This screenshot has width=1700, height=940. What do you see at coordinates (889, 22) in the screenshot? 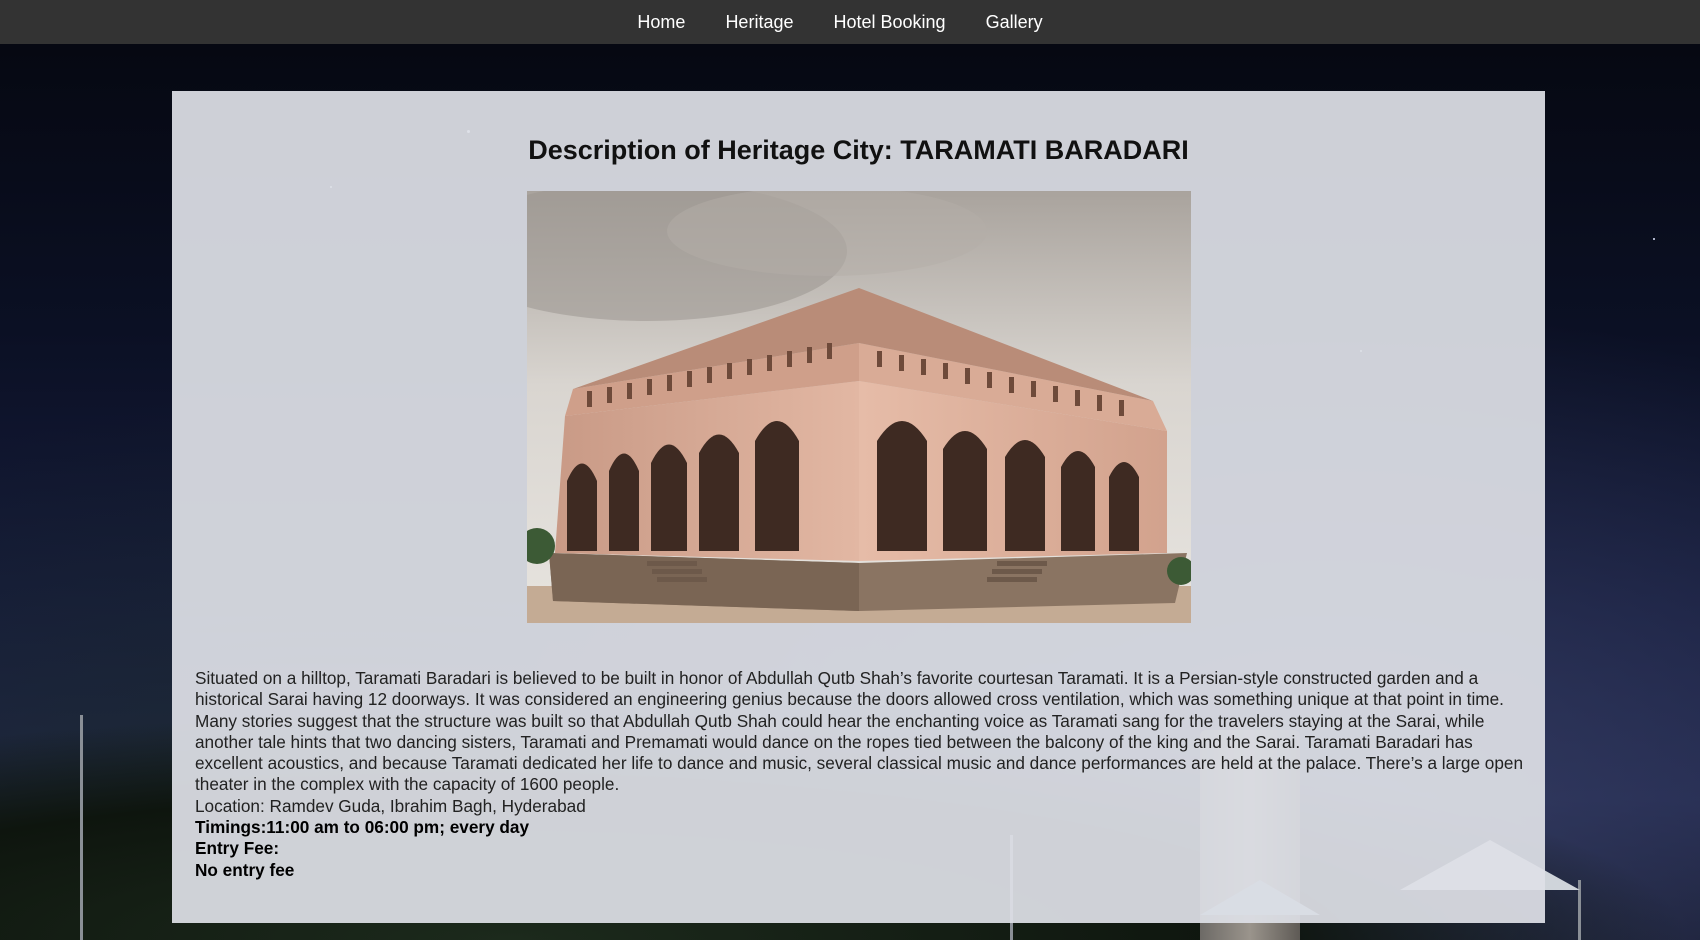
I see `nav-link-hotel-booking: Hotel Booking` at bounding box center [889, 22].